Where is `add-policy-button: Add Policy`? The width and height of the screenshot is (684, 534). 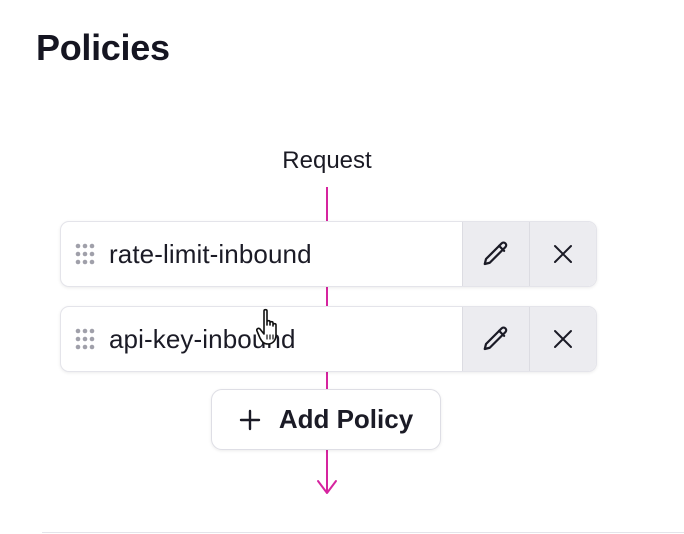 add-policy-button: Add Policy is located at coordinates (326, 419).